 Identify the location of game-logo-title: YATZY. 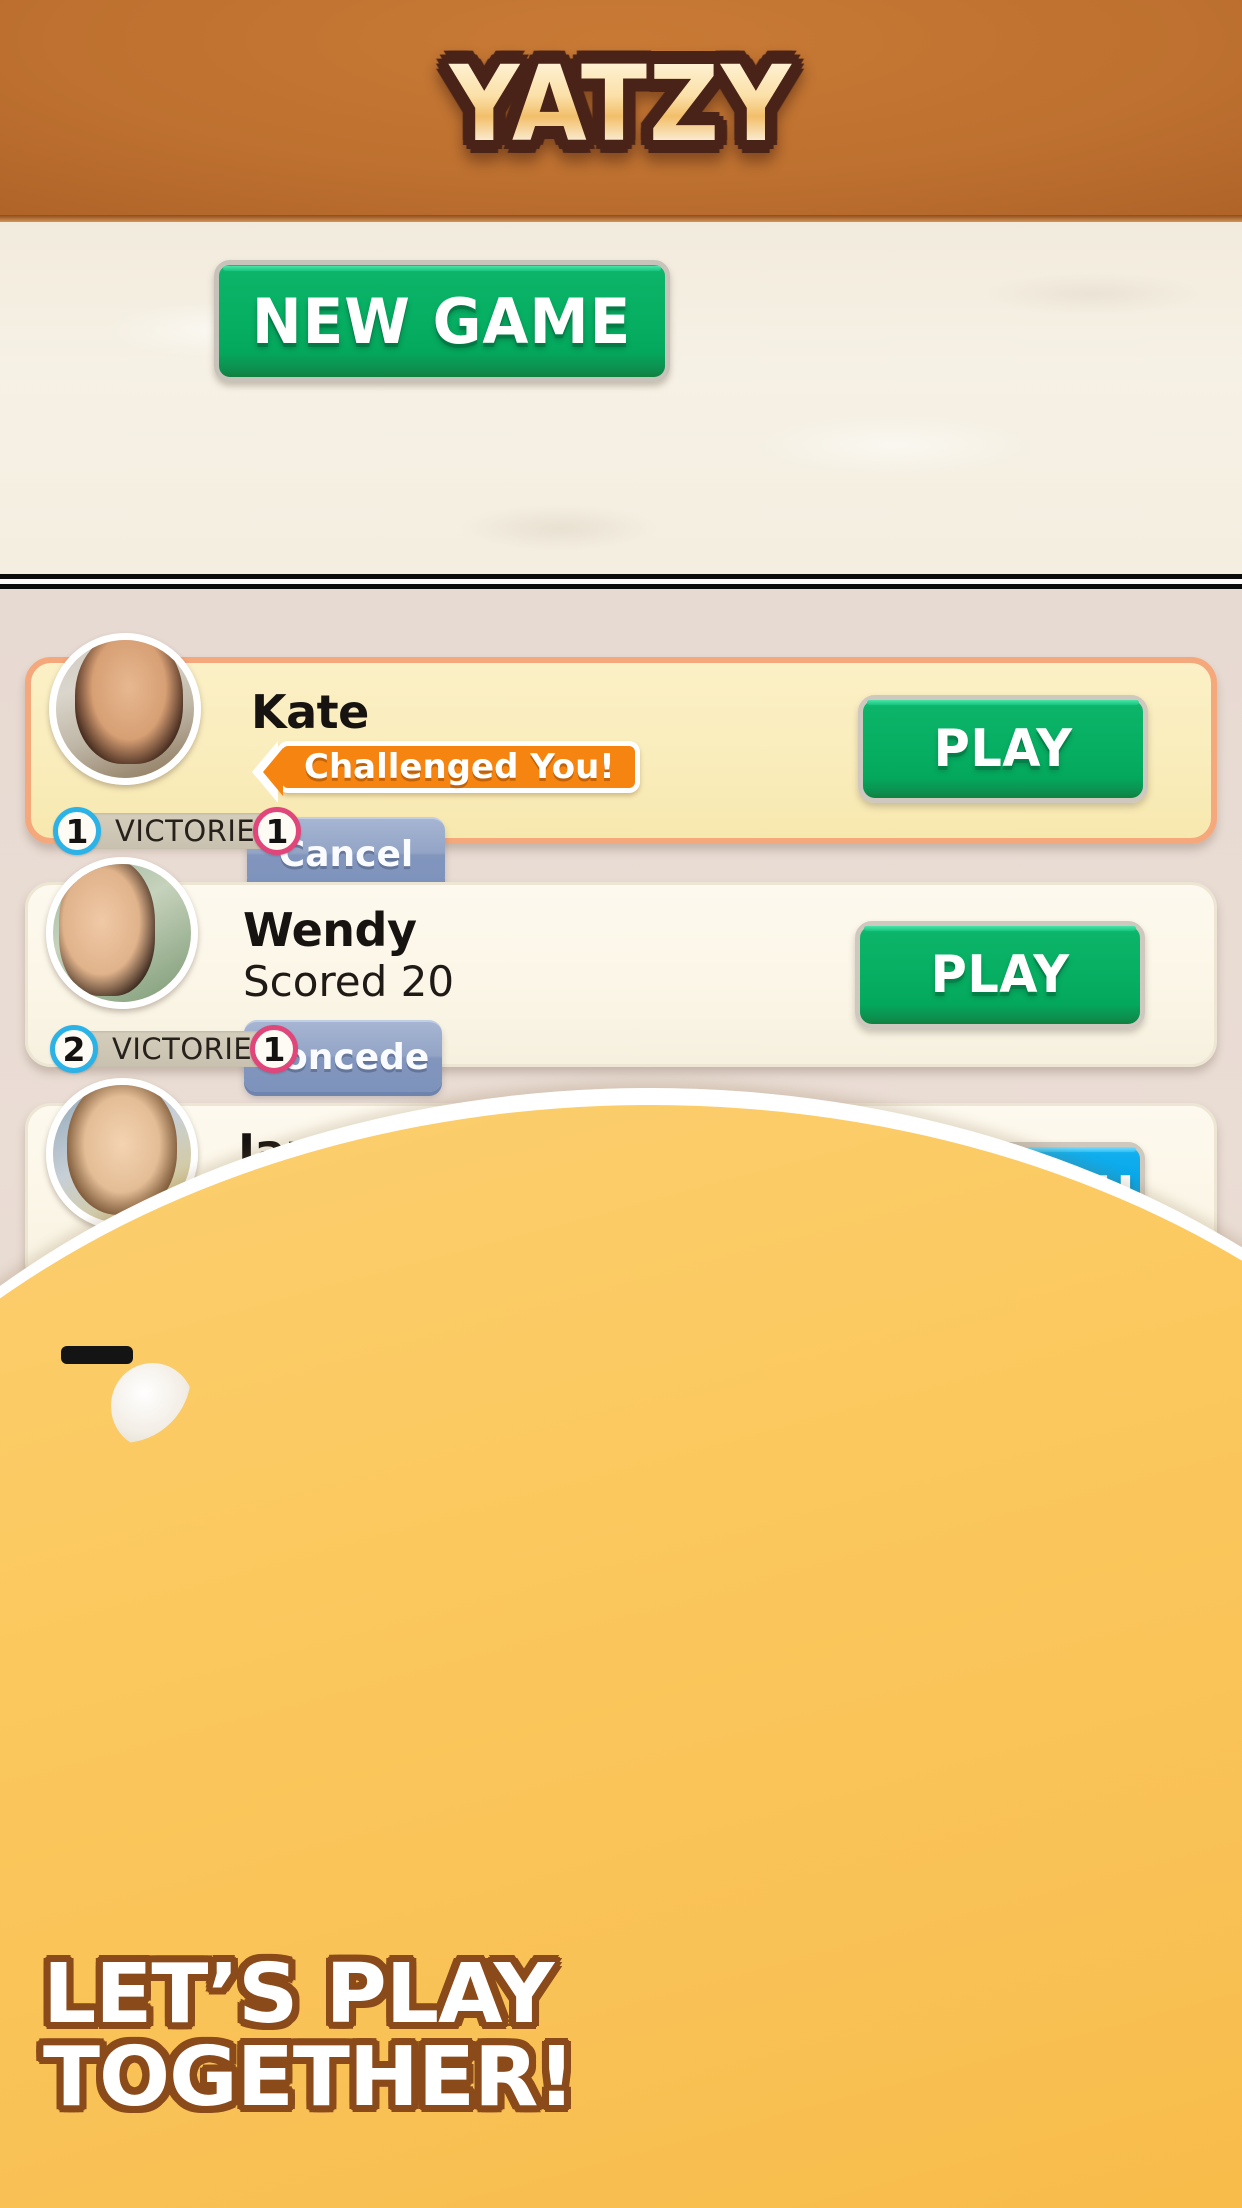
(620, 104).